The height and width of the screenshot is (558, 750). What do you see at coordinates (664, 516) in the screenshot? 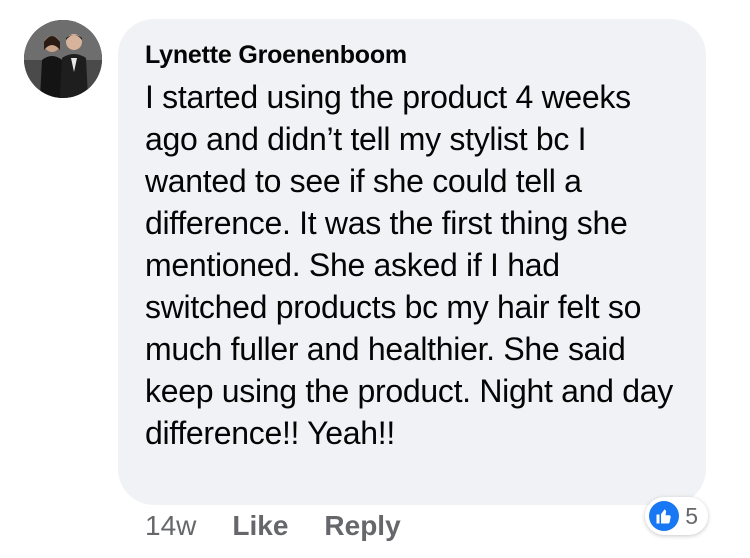
I see `thumbs-up-icon` at bounding box center [664, 516].